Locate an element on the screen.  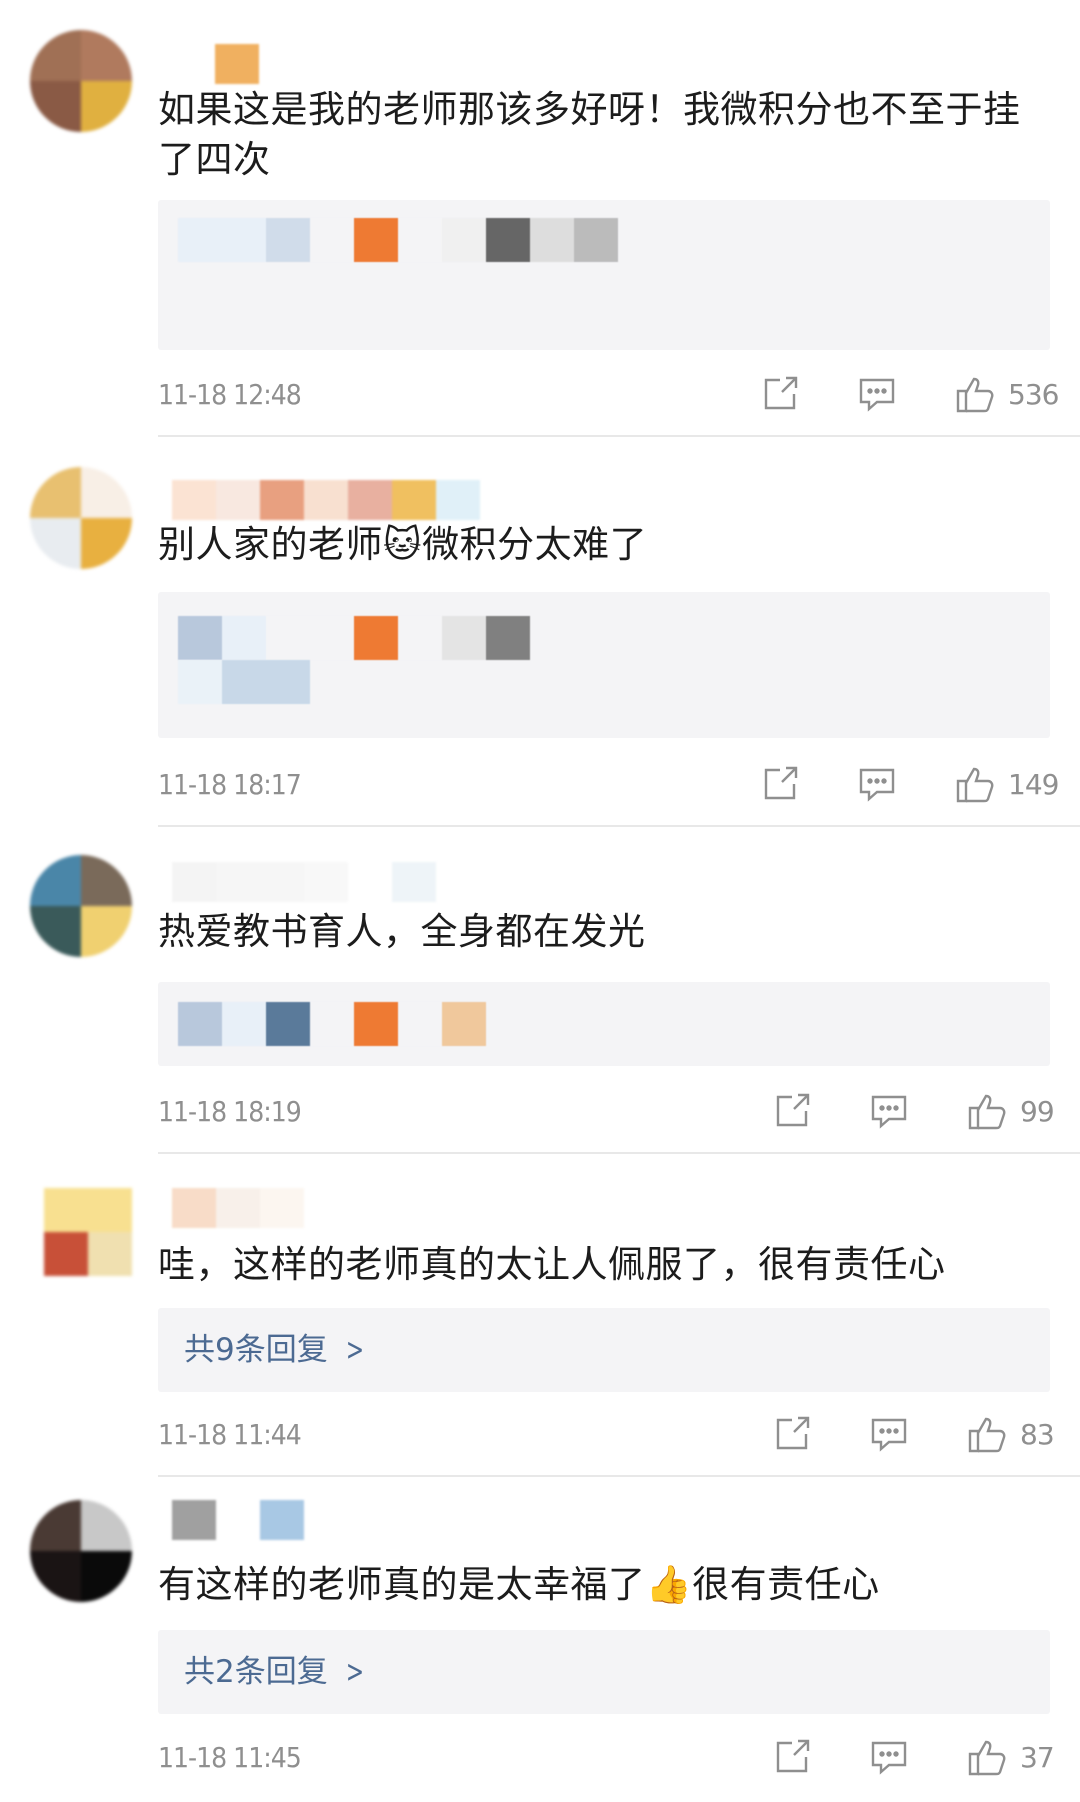
comment-time: 11-18 18:17 is located at coordinates (230, 784).